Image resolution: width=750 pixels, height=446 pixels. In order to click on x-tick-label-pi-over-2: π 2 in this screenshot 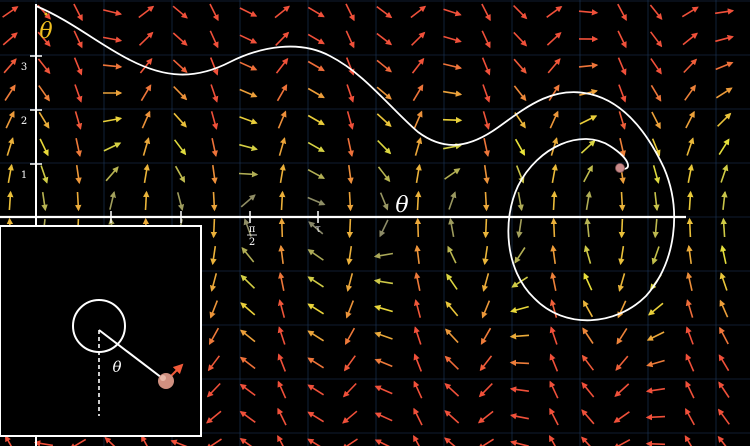, I will do `click(252, 236)`.